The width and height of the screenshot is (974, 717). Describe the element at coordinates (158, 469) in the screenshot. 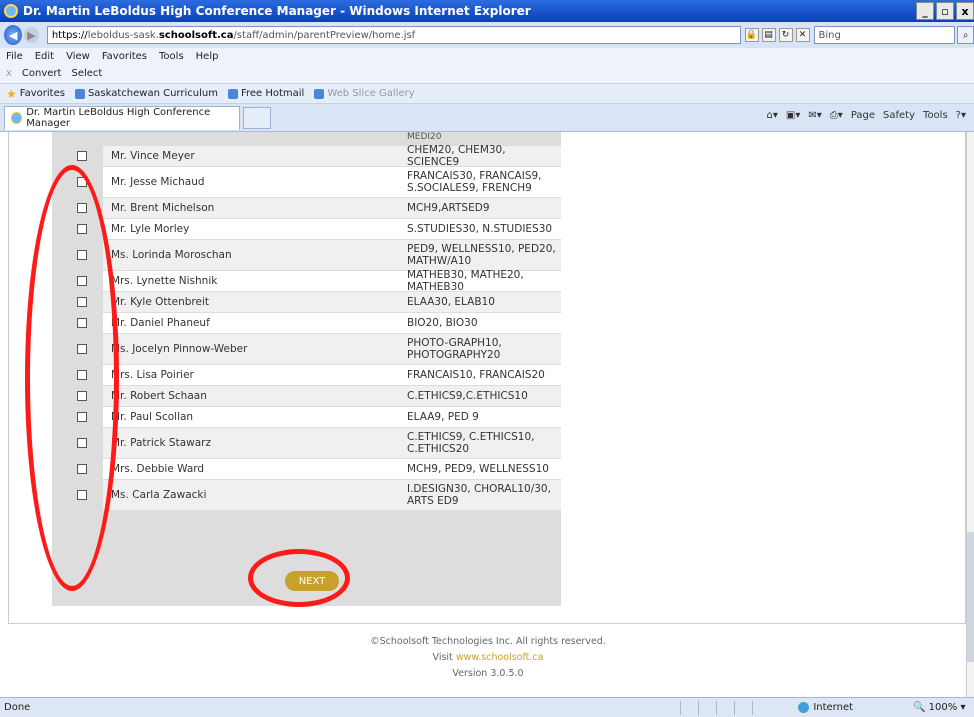

I see `teacher-name: Mrs. Debbie Ward` at that location.